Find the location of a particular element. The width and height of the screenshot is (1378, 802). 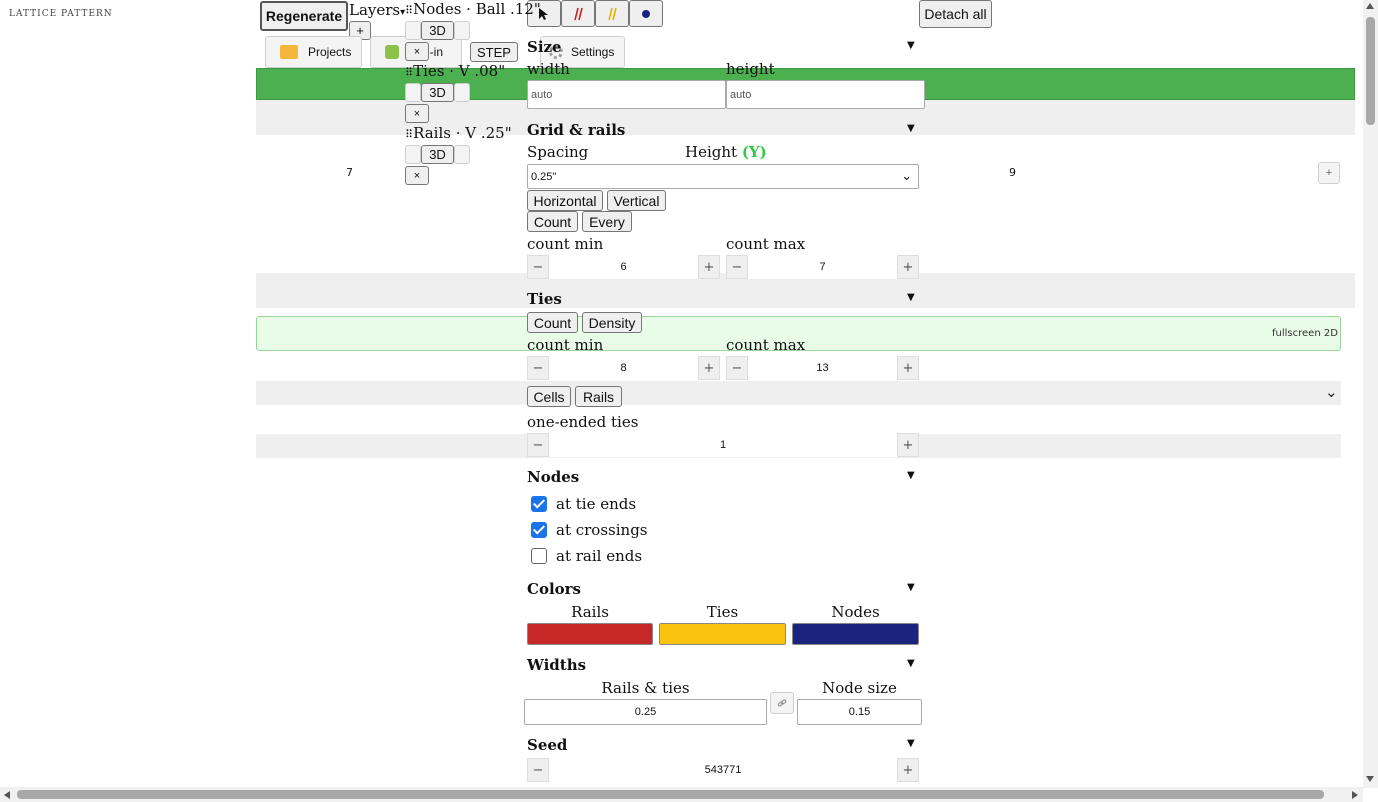

view-select-chevron: ⌄ is located at coordinates (1331, 392).